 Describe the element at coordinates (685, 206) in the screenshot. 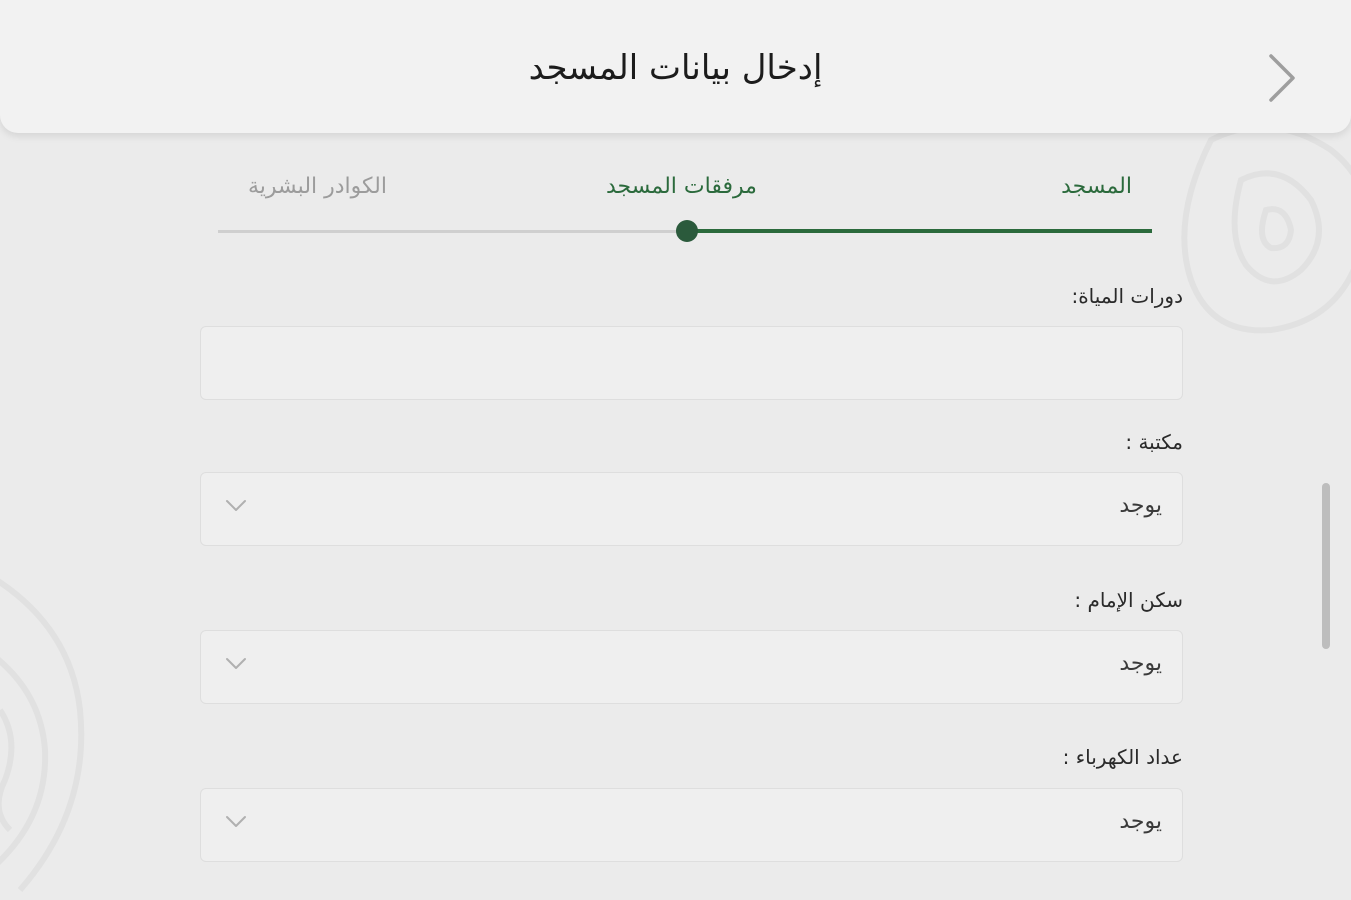

I see `progress-stepper: المسجد مرفقات المسجد الكوادر البشرية` at that location.